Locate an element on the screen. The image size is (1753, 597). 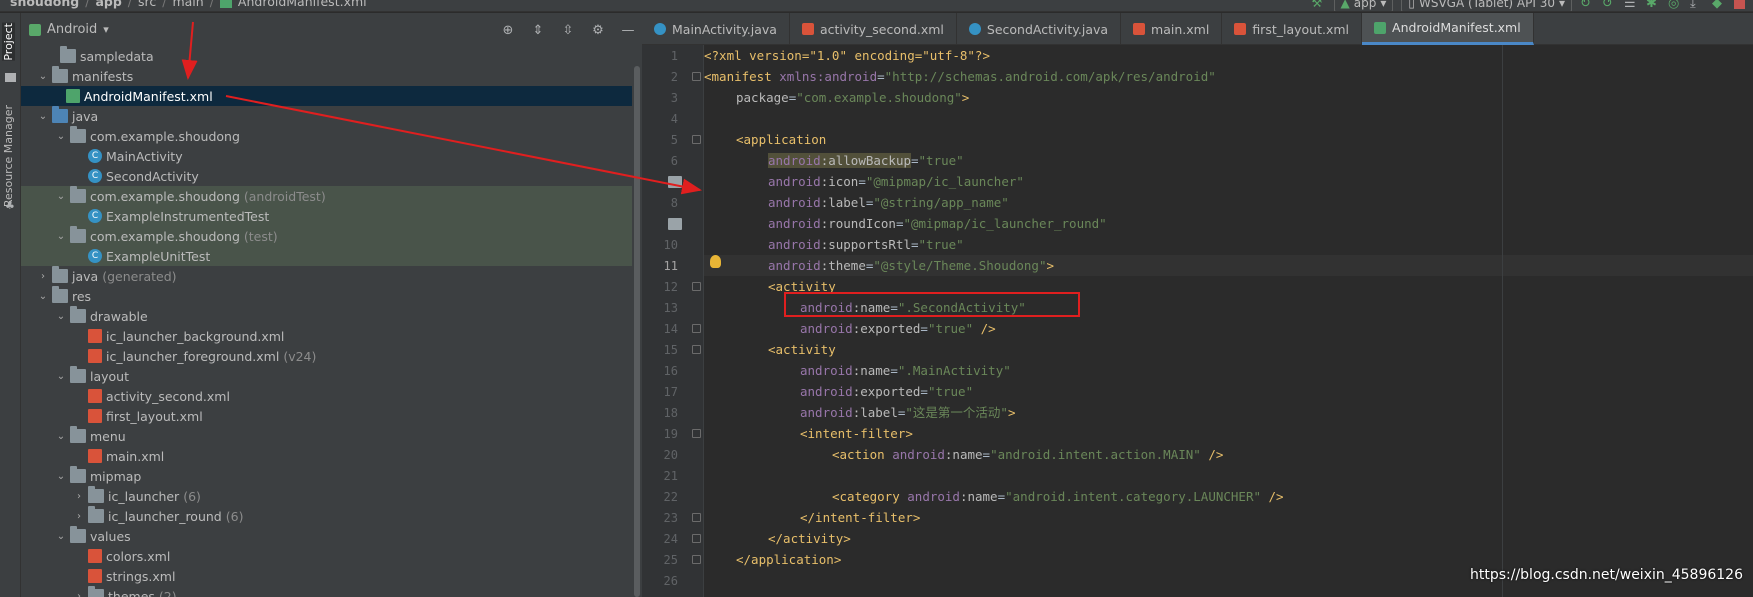
tree-item-activity-second: activity_second.xml is located at coordinates (326, 396).